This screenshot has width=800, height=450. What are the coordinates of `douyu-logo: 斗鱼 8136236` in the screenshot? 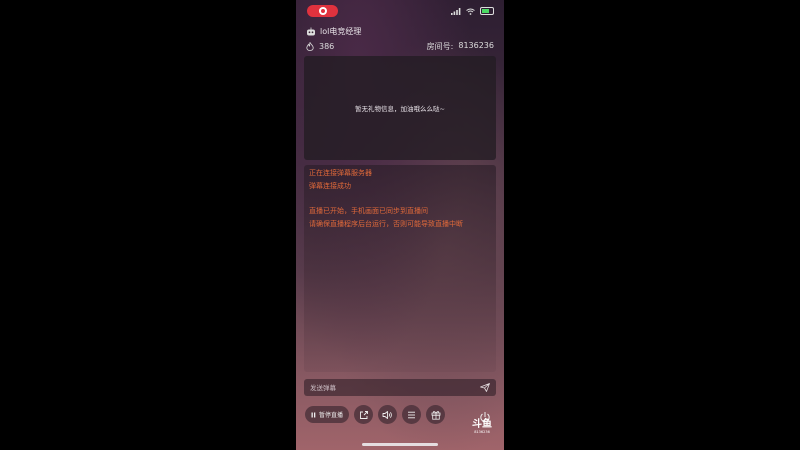 It's located at (482, 427).